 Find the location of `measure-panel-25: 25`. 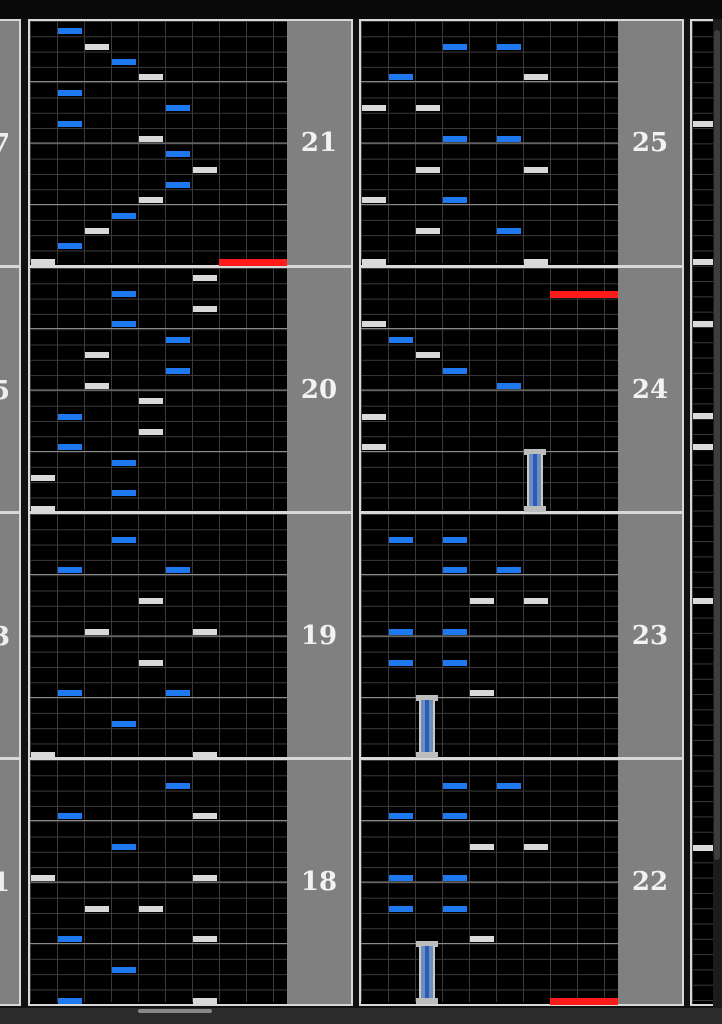

measure-panel-25: 25 is located at coordinates (521, 143).